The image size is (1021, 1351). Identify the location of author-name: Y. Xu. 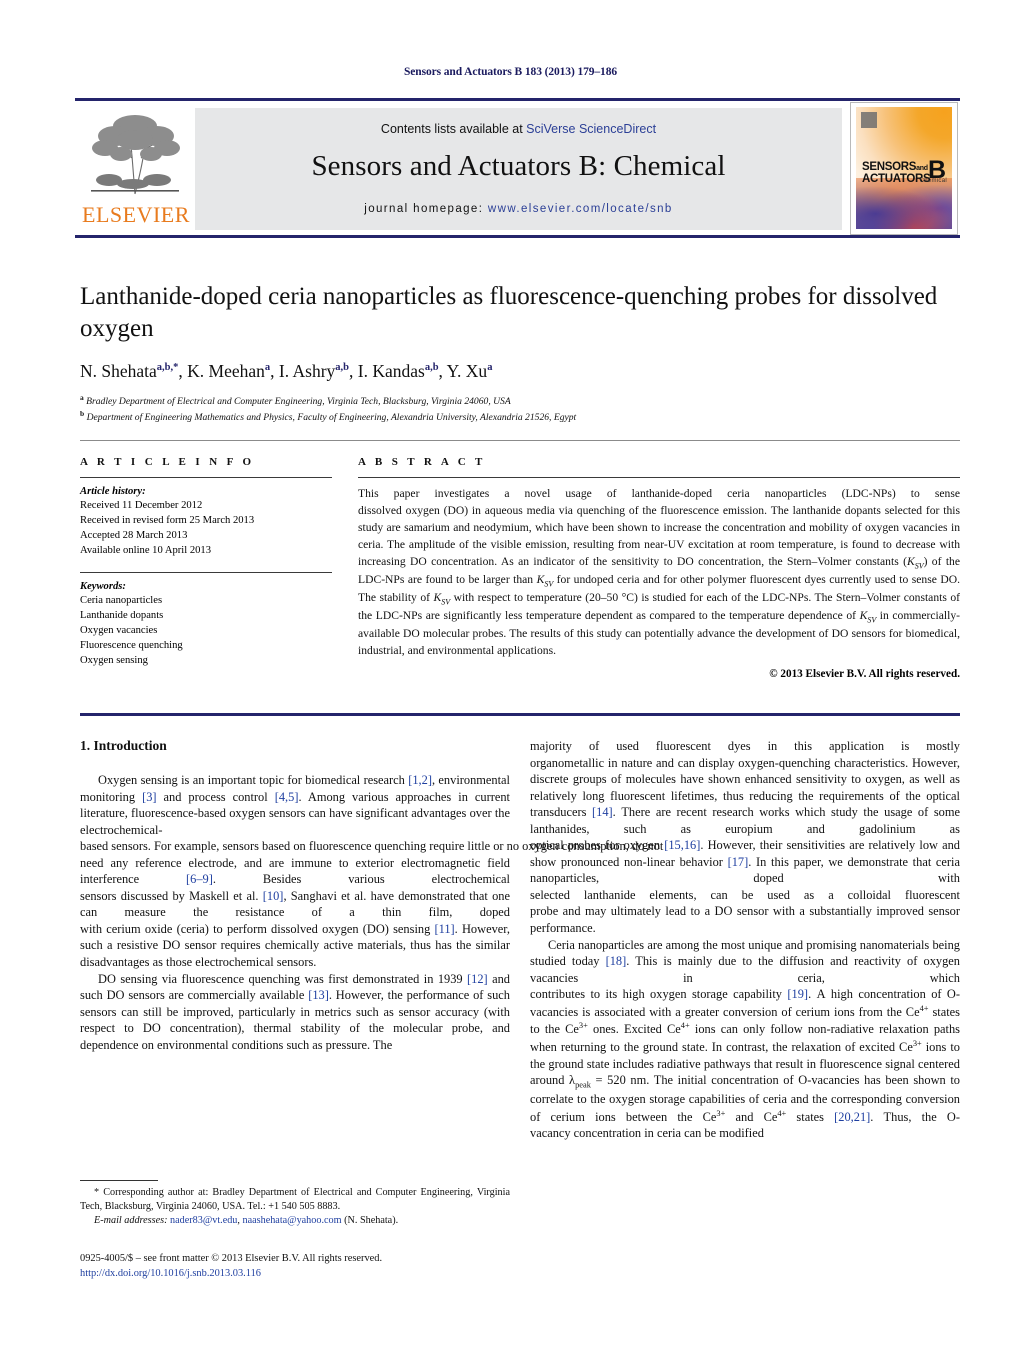
(467, 371).